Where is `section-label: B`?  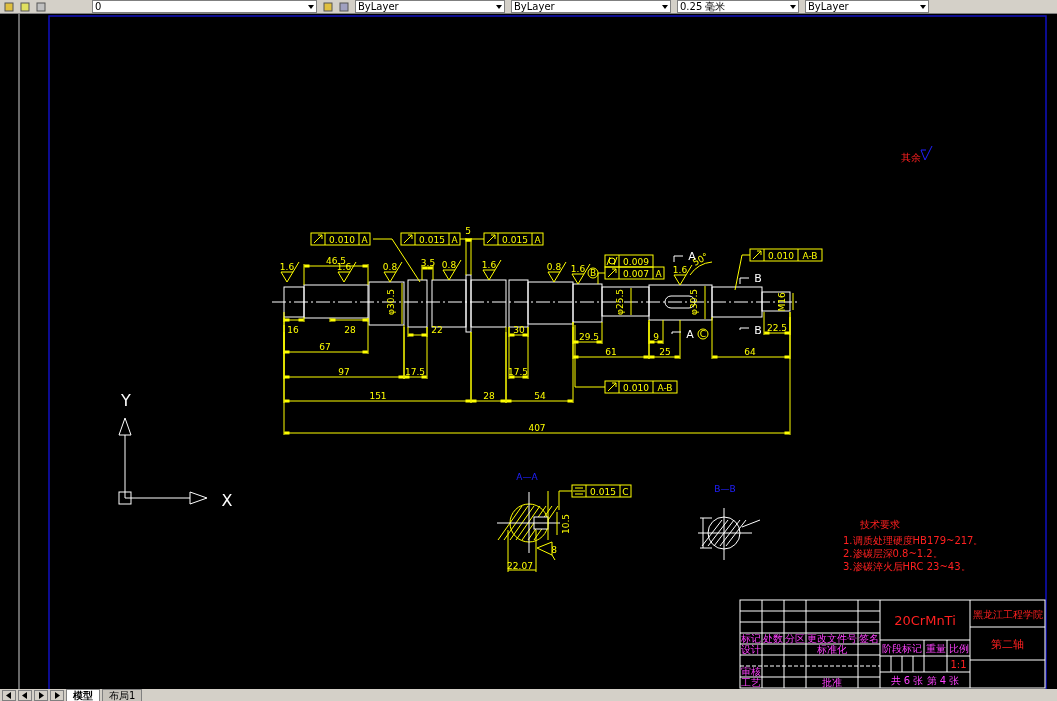
section-label: B is located at coordinates (758, 330).